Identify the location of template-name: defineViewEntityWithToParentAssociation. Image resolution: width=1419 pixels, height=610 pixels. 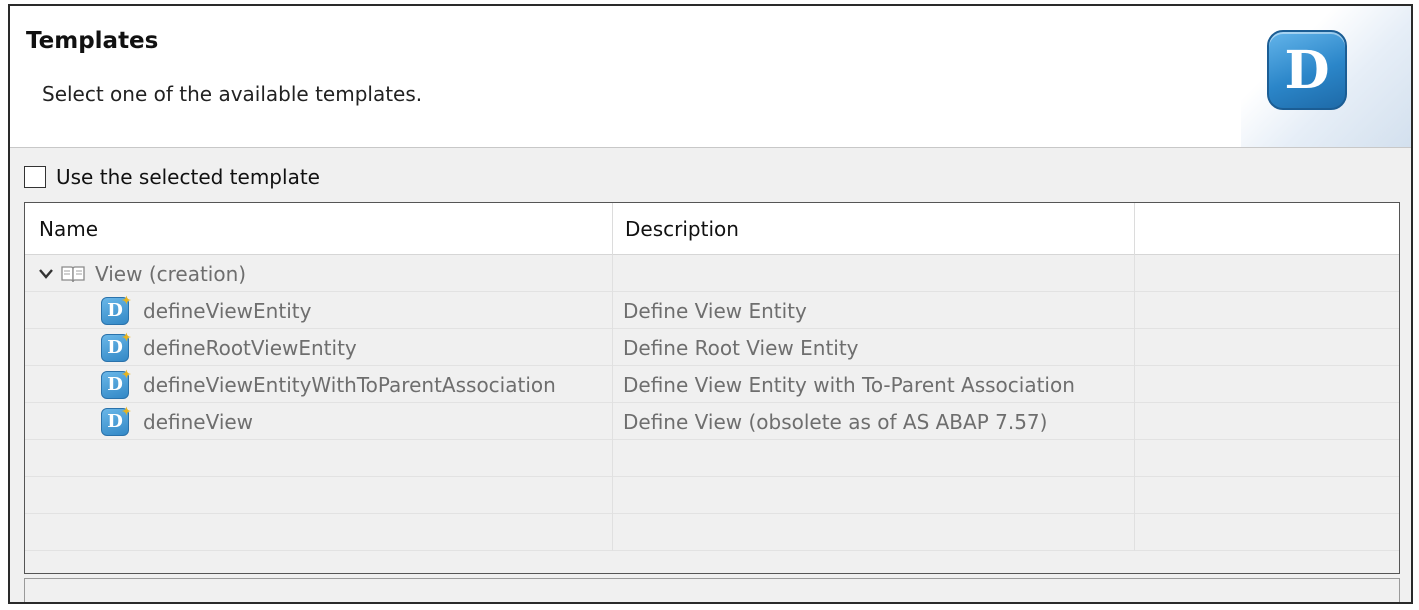
(349, 384).